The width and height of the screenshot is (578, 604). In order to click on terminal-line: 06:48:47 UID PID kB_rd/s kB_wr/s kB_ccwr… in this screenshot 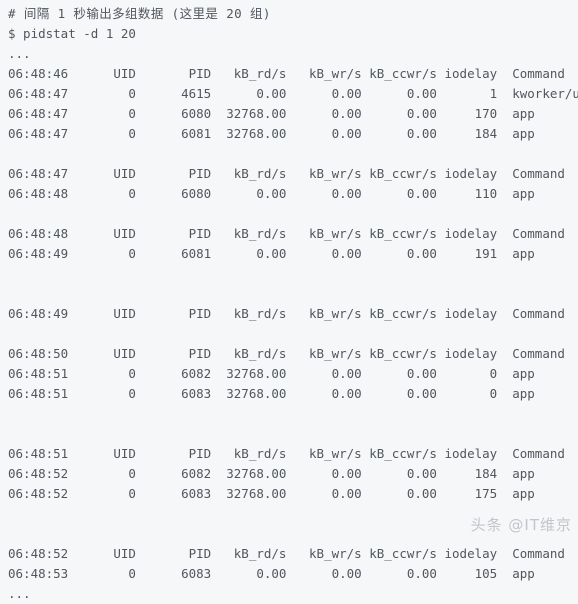, I will do `click(286, 173)`.